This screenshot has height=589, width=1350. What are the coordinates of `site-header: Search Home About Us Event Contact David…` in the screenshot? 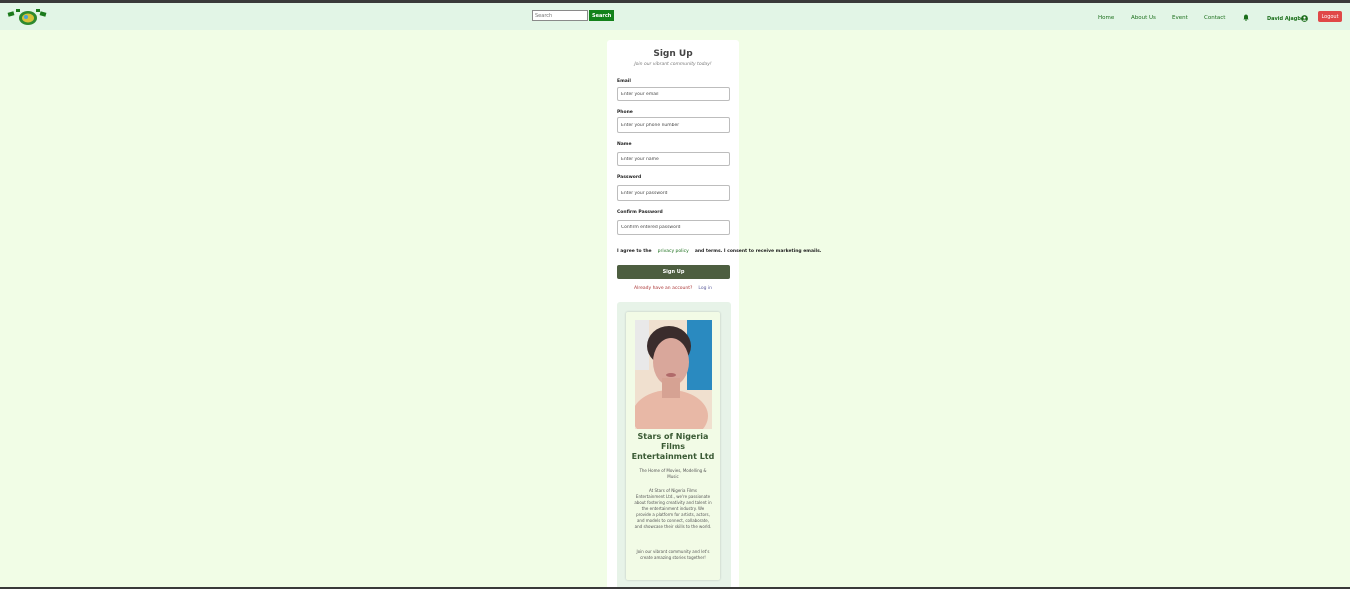 It's located at (675, 16).